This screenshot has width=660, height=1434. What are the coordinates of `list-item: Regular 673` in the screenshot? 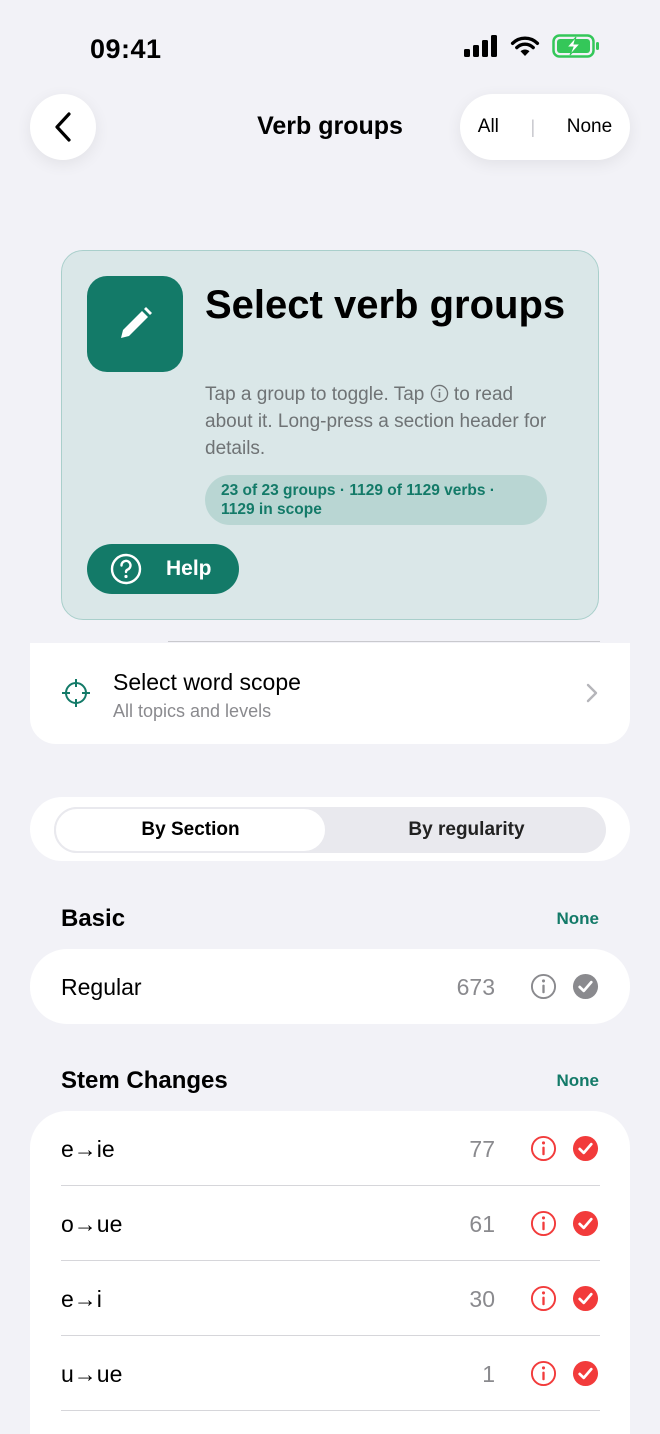 It's located at (330, 986).